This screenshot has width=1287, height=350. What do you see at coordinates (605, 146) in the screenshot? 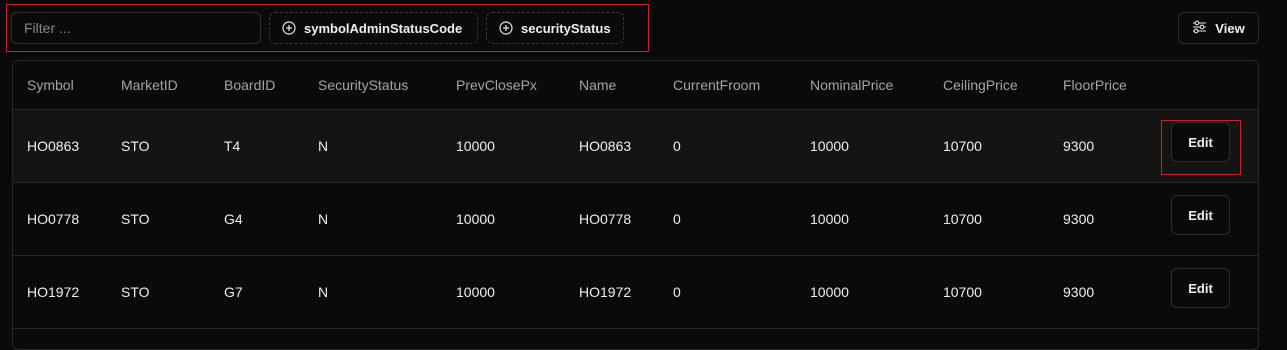
I see `cell-name: HO0863` at bounding box center [605, 146].